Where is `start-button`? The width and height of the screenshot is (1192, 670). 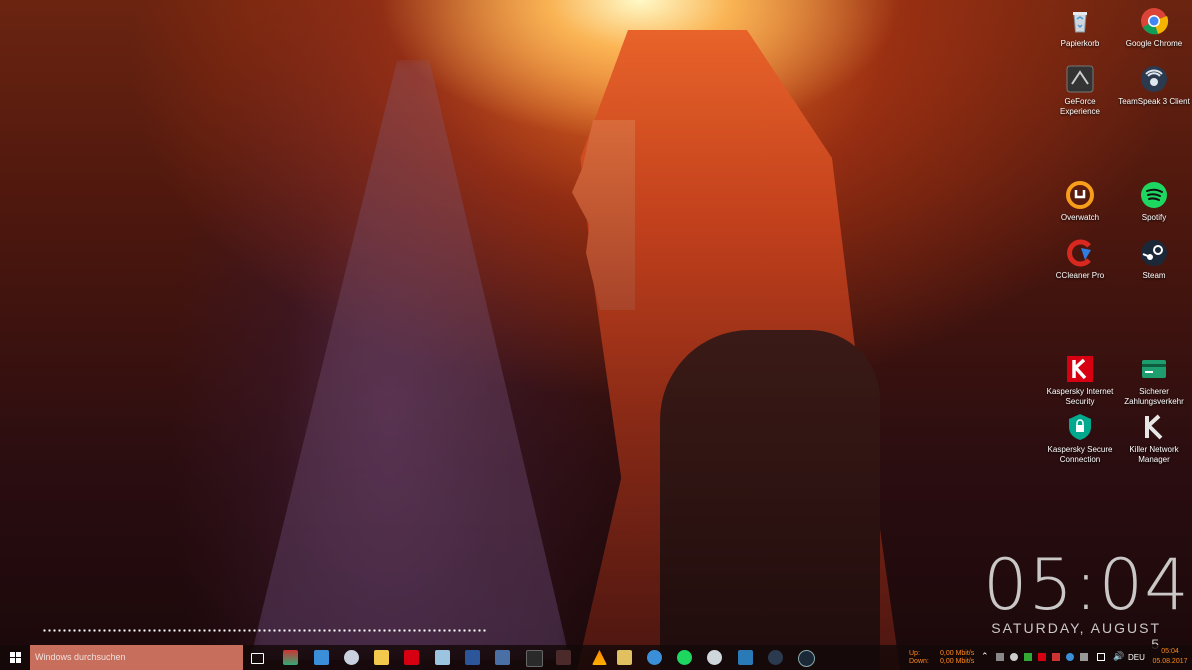 start-button is located at coordinates (15, 657).